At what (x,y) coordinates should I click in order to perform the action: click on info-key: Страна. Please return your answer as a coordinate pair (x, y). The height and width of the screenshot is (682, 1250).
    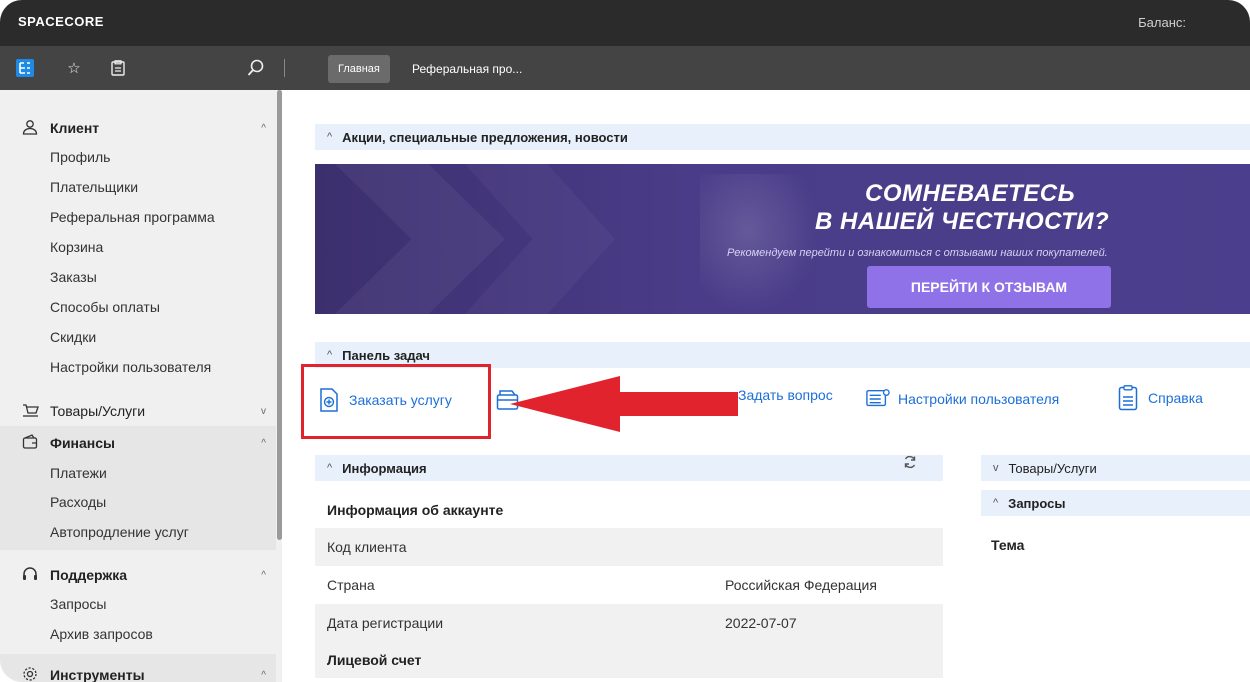
    Looking at the image, I should click on (351, 585).